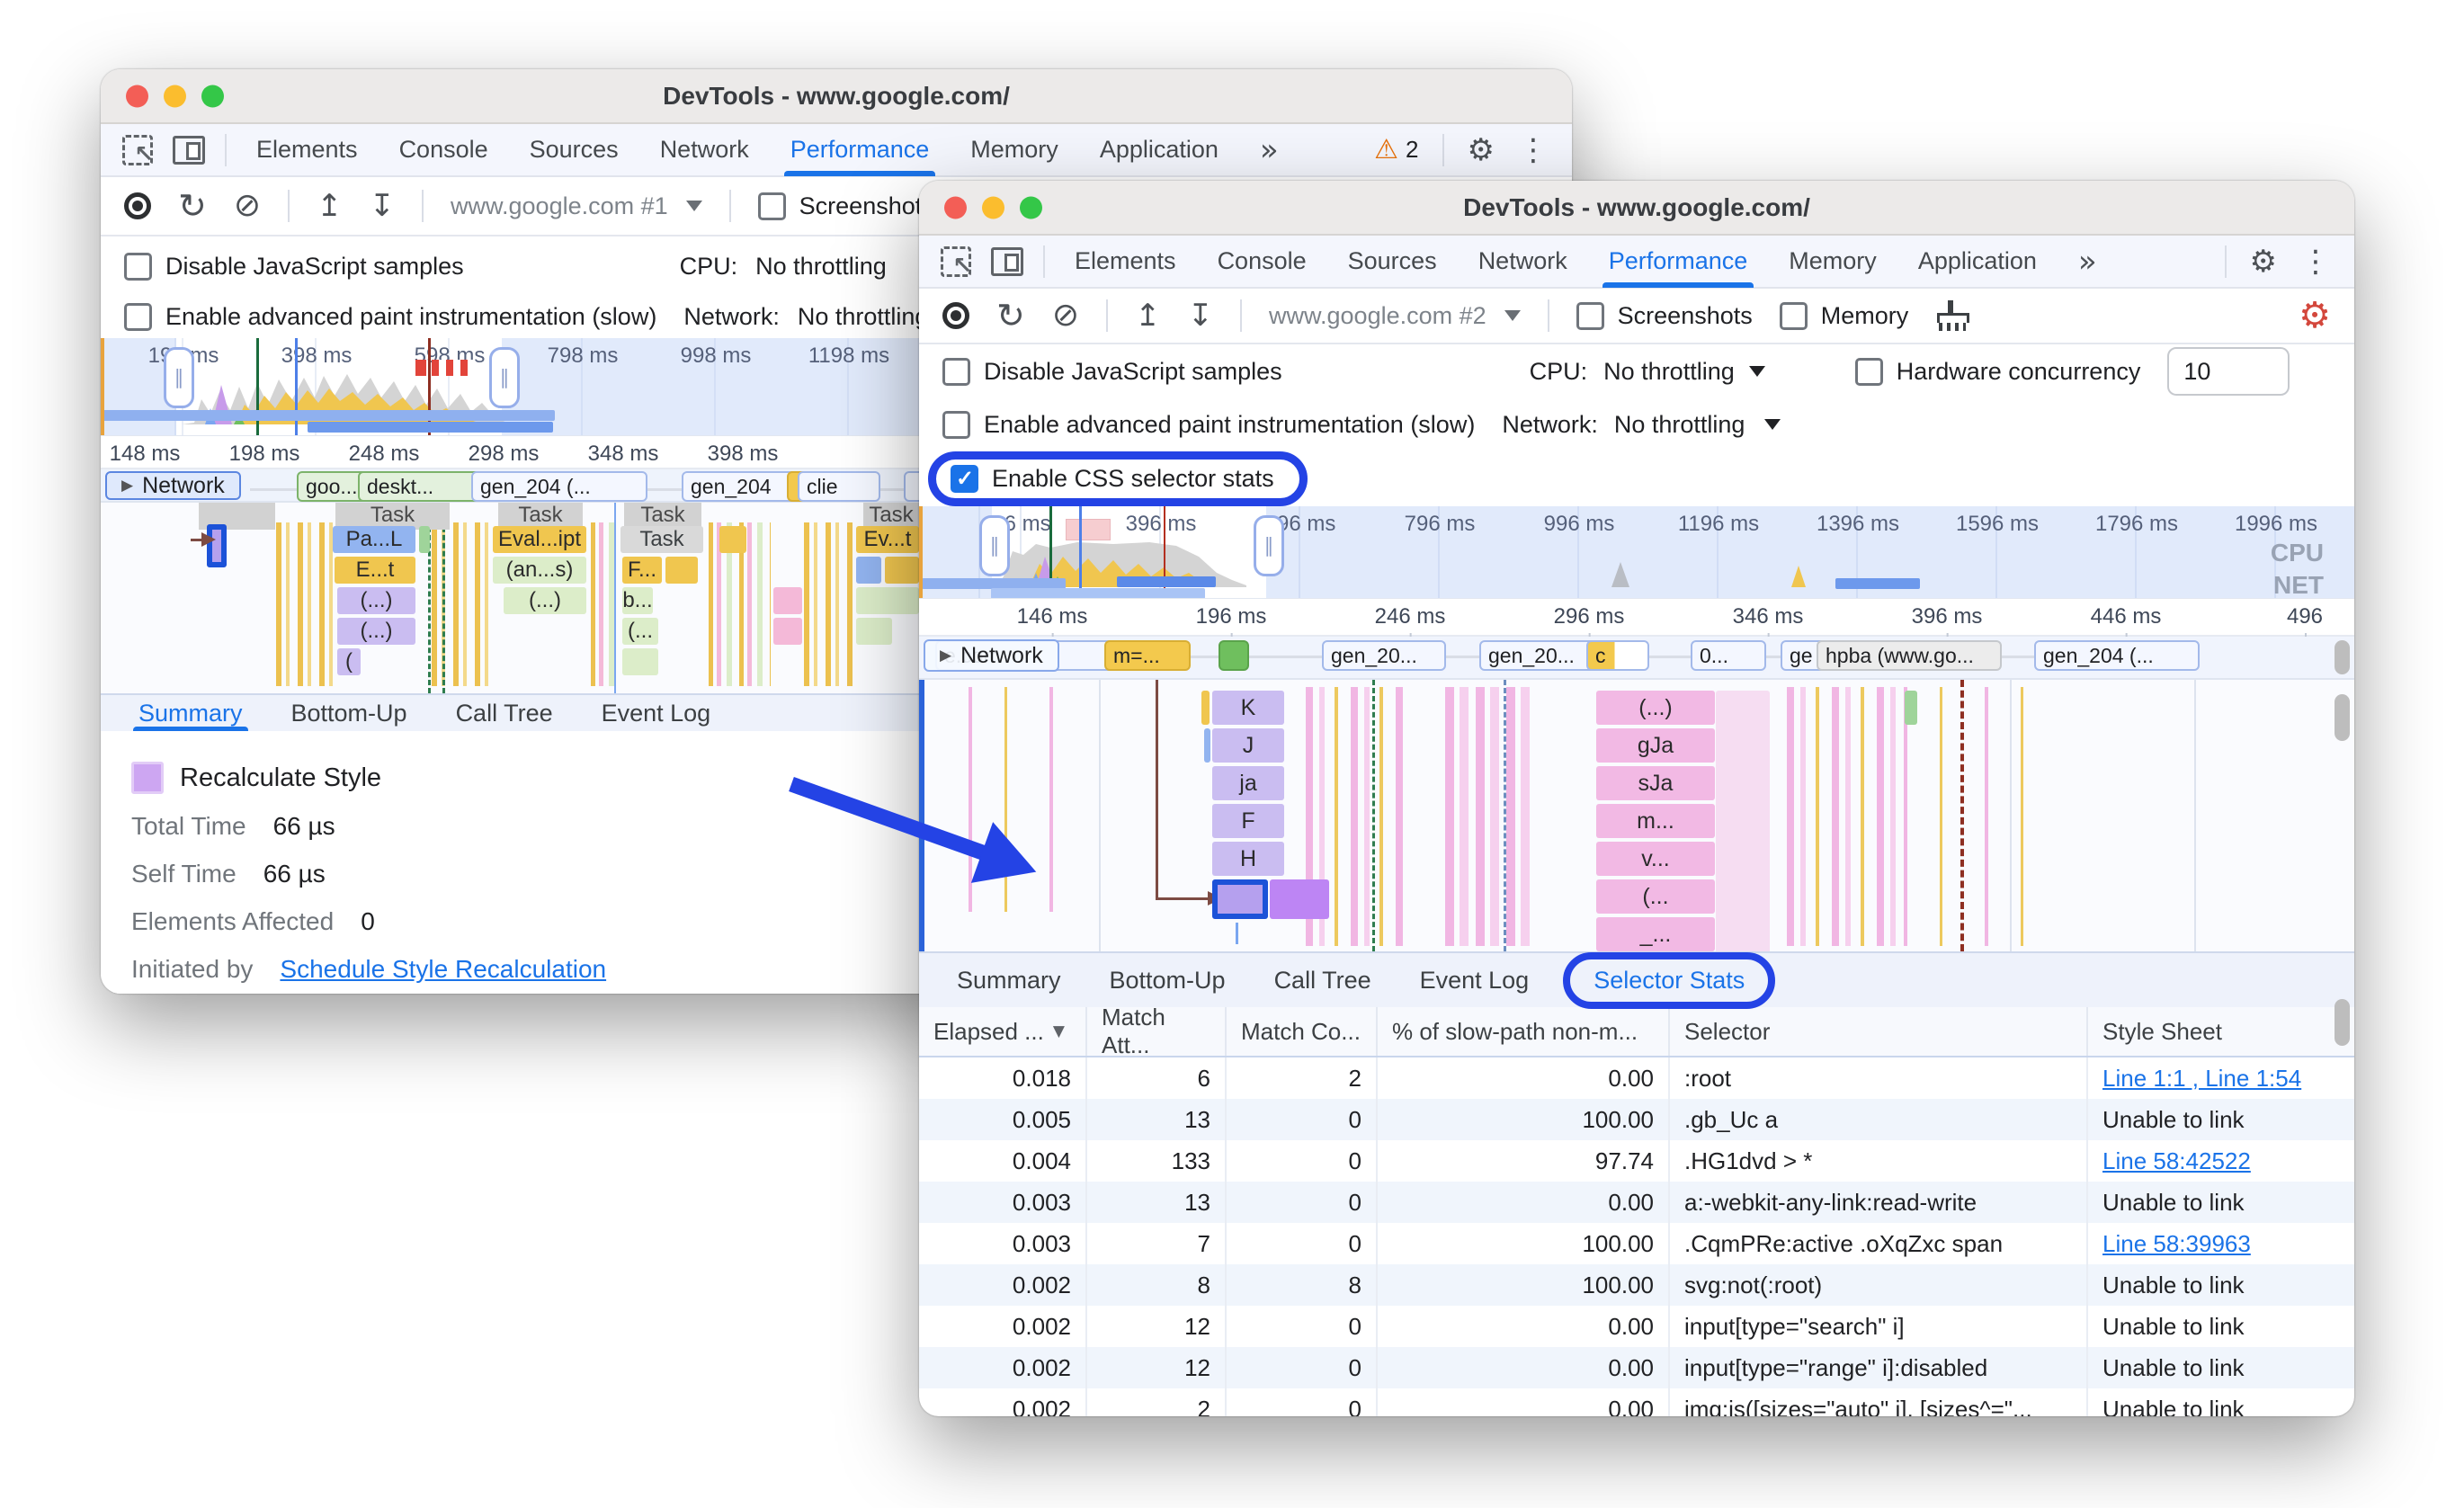 The width and height of the screenshot is (2464, 1508). Describe the element at coordinates (863, 317) in the screenshot. I see `network-throttling-select: No throttling` at that location.